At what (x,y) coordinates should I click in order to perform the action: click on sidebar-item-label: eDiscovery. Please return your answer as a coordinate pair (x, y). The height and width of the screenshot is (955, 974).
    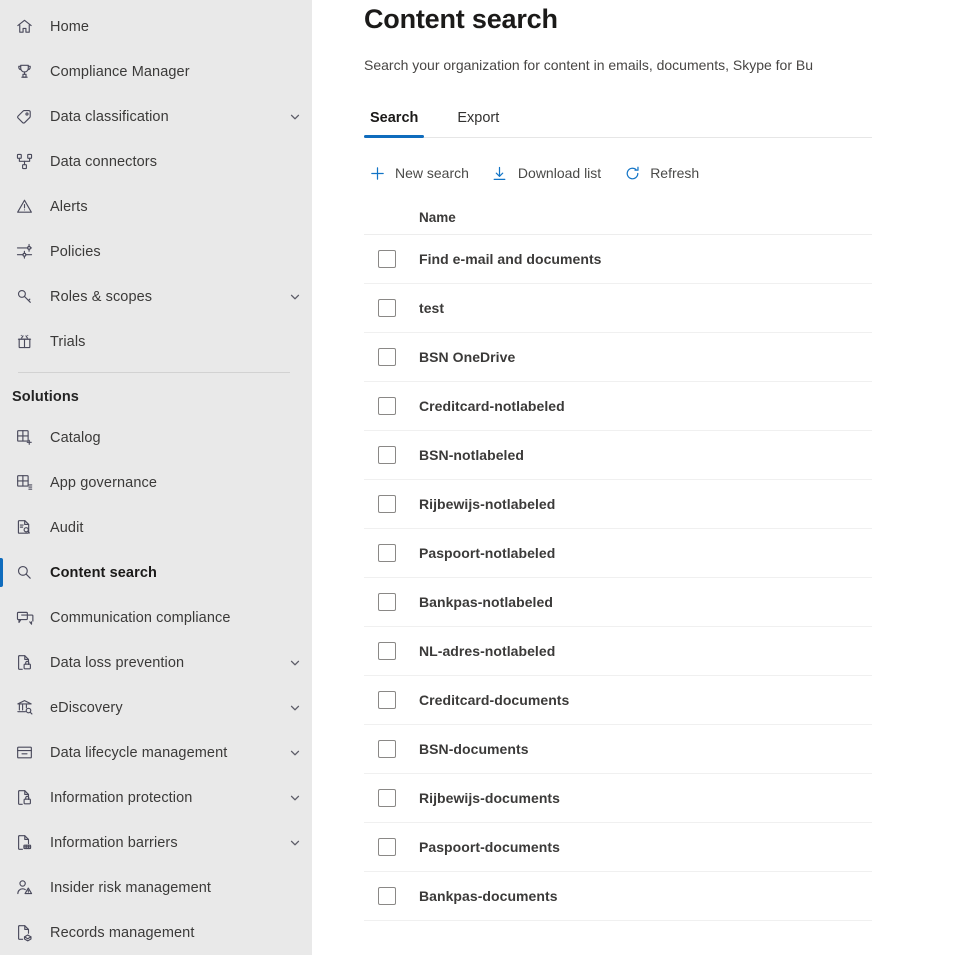
    Looking at the image, I should click on (86, 707).